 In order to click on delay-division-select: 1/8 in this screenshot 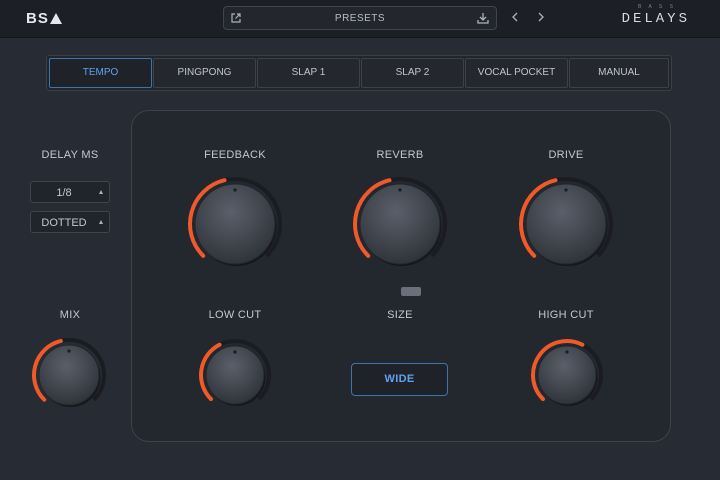, I will do `click(70, 192)`.